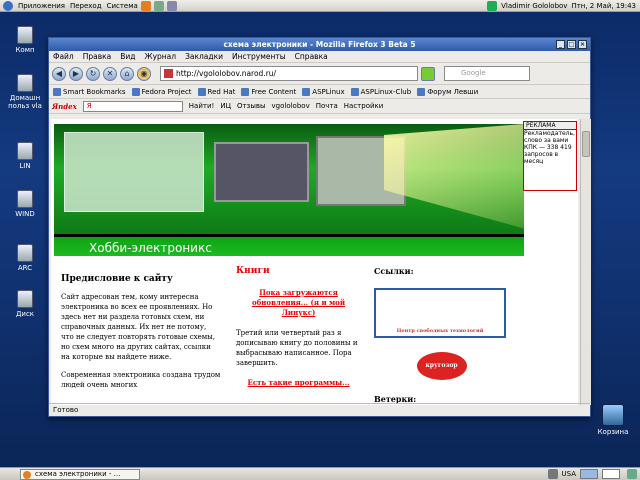  Describe the element at coordinates (560, 44) in the screenshot. I see `minimize-button: _` at that location.